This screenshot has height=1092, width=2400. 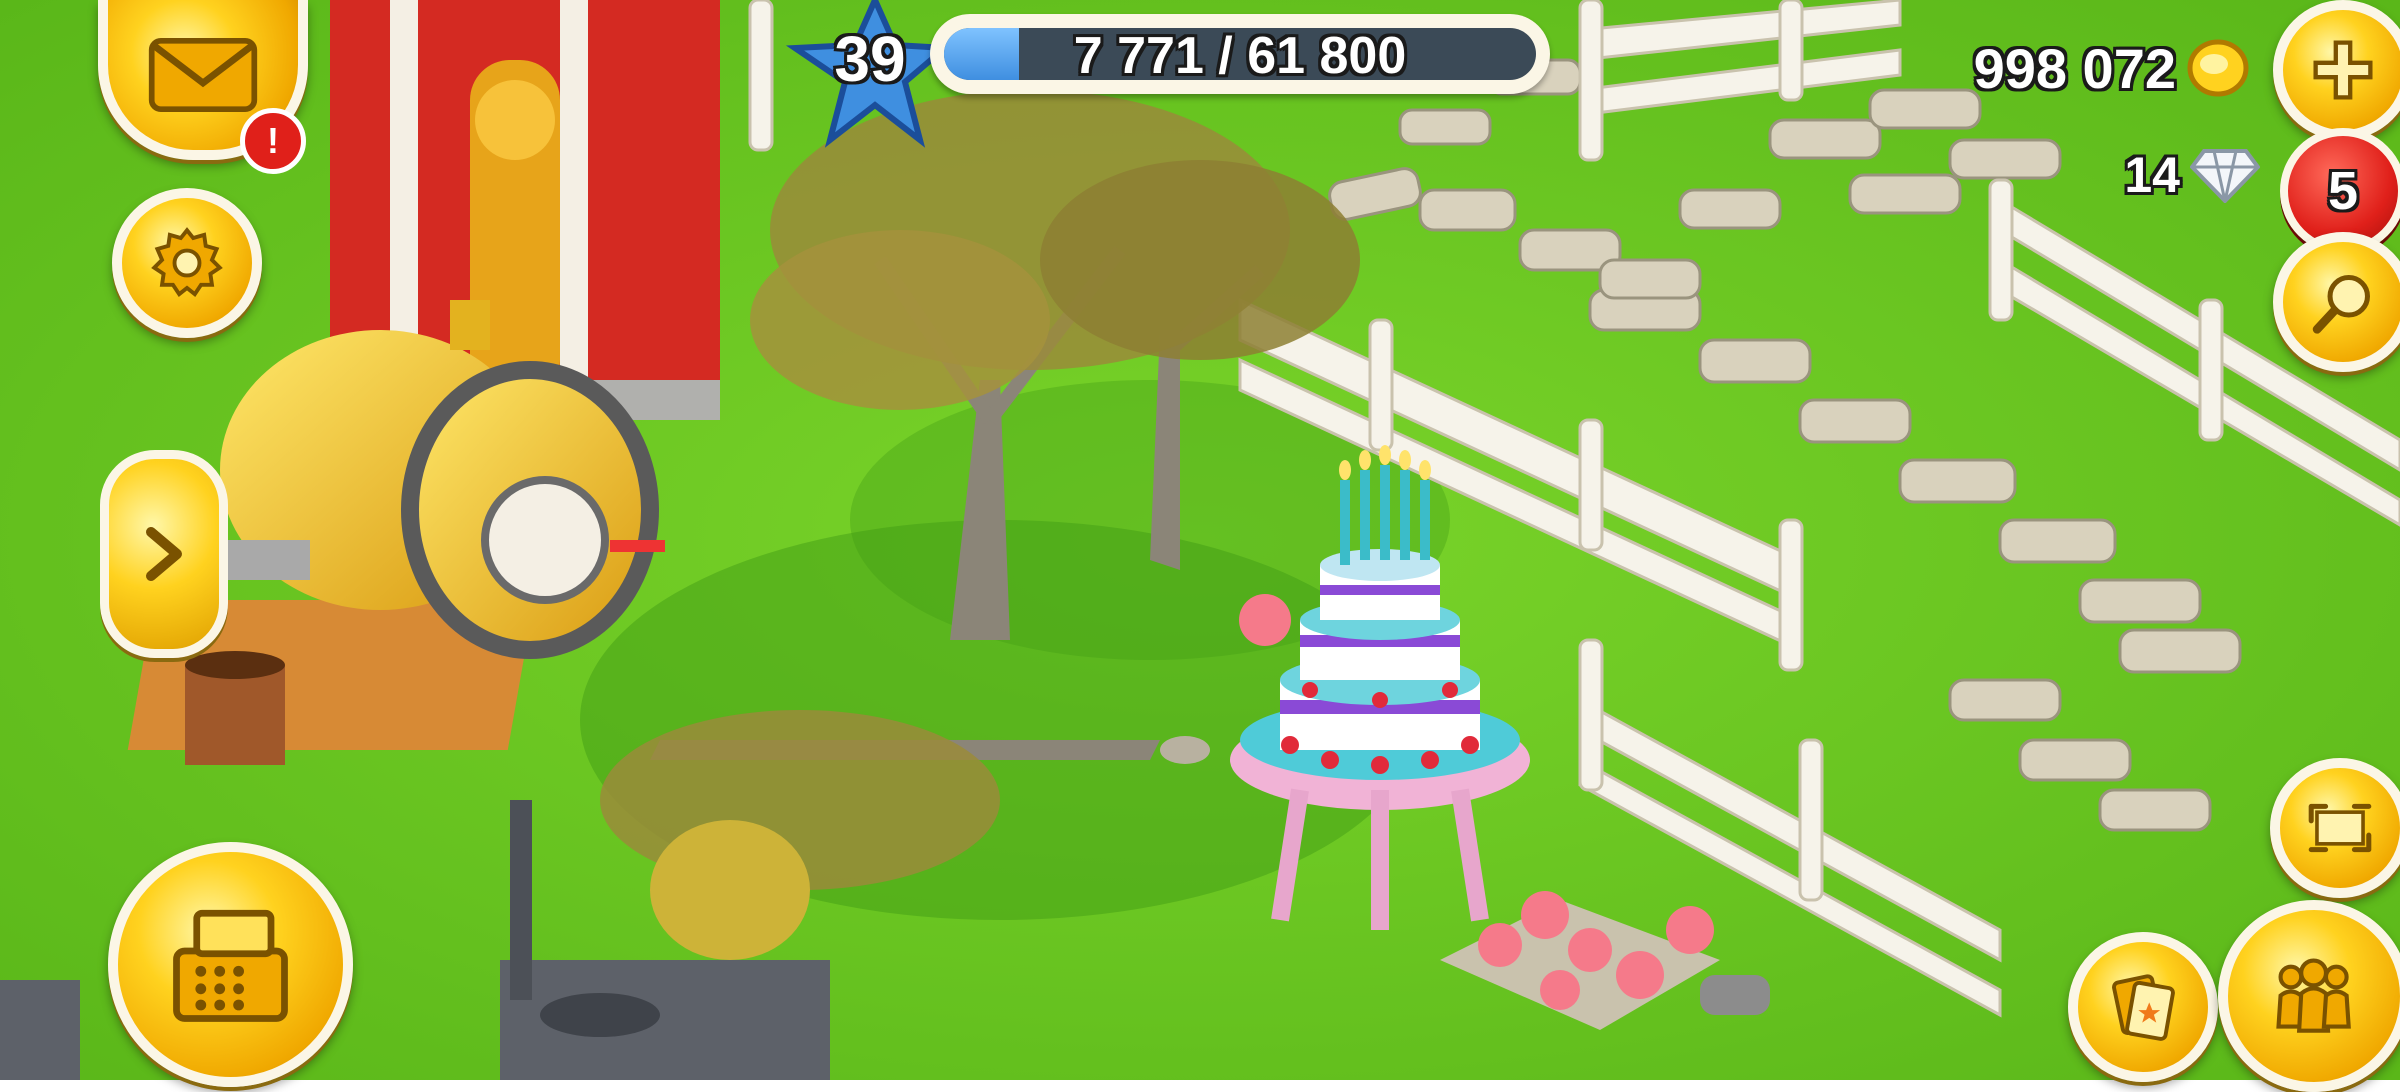 What do you see at coordinates (2314, 996) in the screenshot?
I see `friends-icon` at bounding box center [2314, 996].